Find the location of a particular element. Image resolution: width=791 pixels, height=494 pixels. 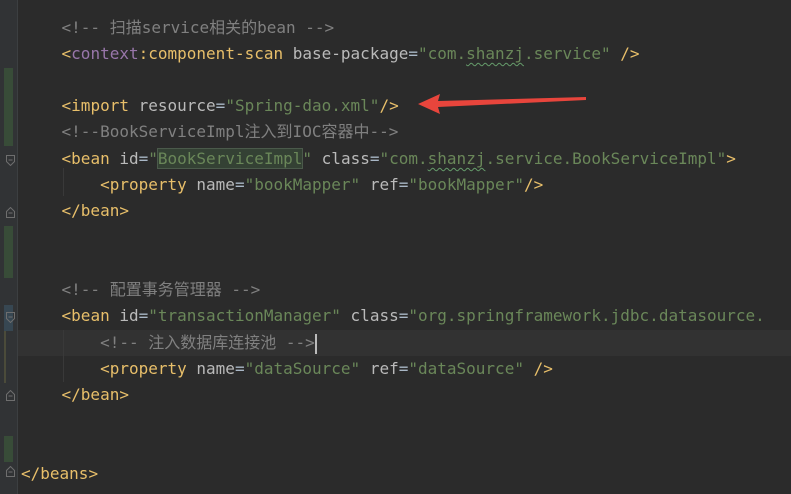

attribute-name: base-package is located at coordinates (350, 53).